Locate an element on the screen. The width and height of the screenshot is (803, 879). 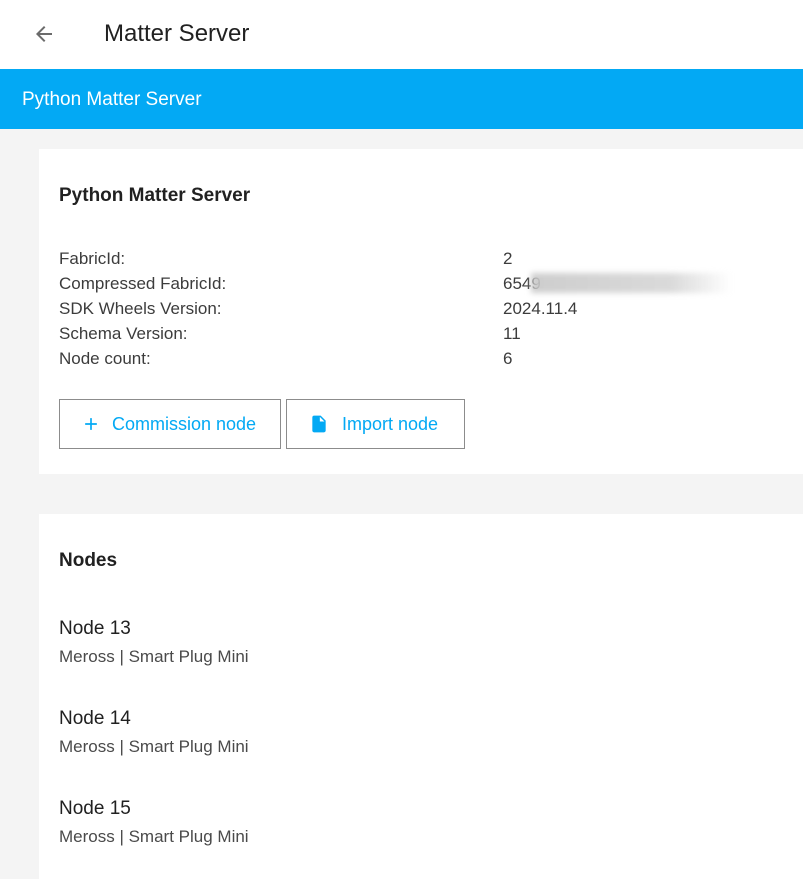
node-name: Node 15 is located at coordinates (95, 808).